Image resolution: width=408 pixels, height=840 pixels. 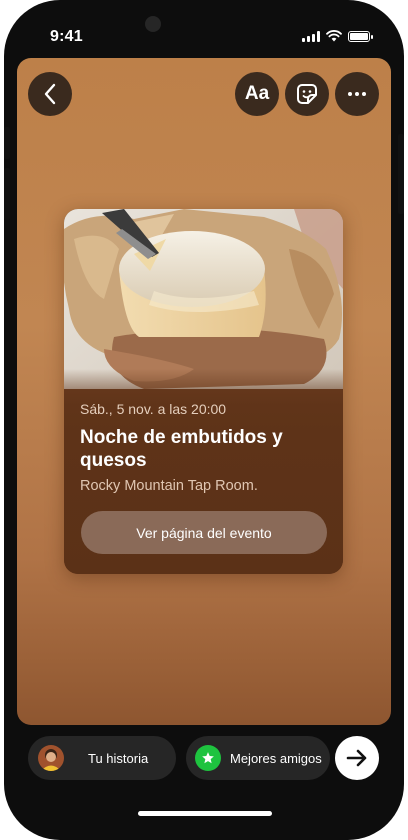 I want to click on back-button, so click(x=50, y=94).